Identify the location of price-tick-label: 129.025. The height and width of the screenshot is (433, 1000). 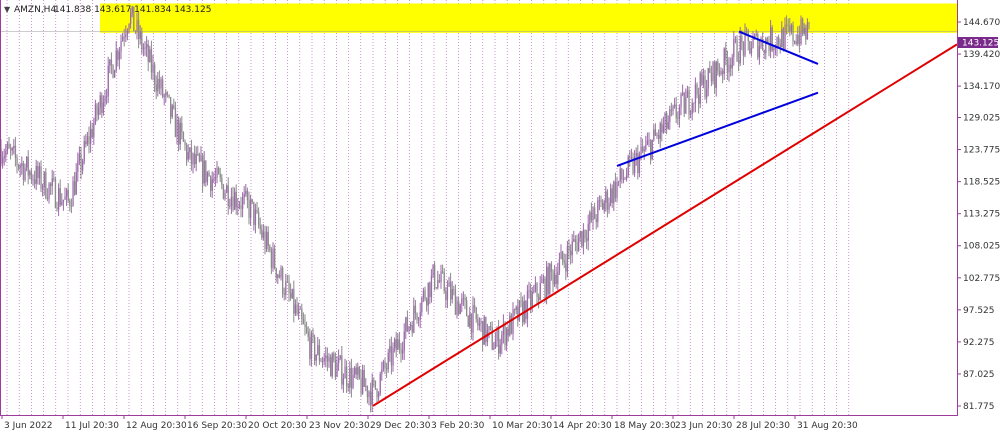
(981, 119).